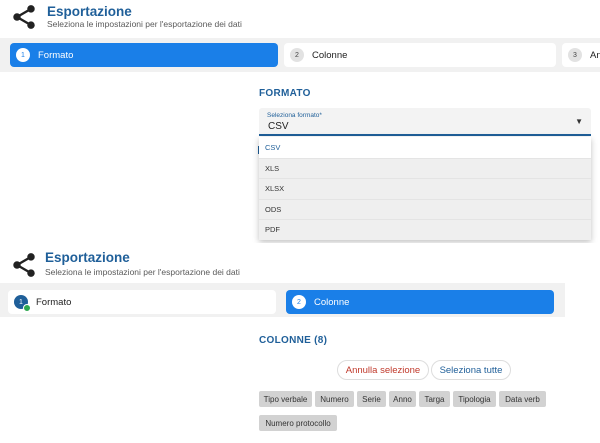 Image resolution: width=600 pixels, height=443 pixels. Describe the element at coordinates (522, 399) in the screenshot. I see `column-chip: Data verb` at that location.